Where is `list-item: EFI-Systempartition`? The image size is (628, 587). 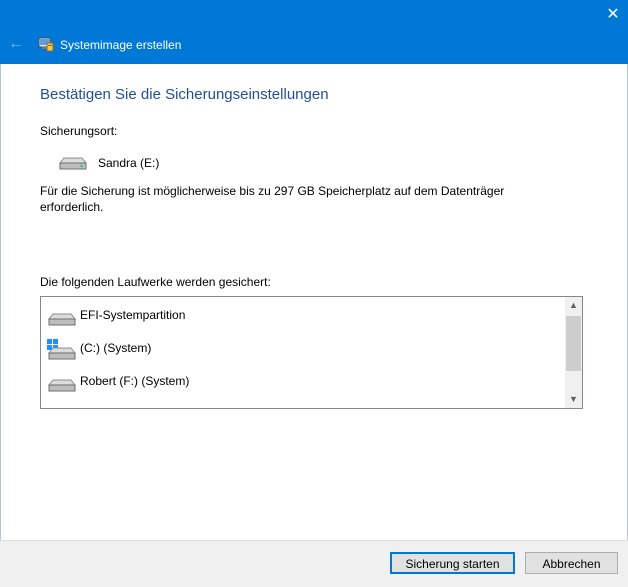
list-item: EFI-Systempartition is located at coordinates (302, 317).